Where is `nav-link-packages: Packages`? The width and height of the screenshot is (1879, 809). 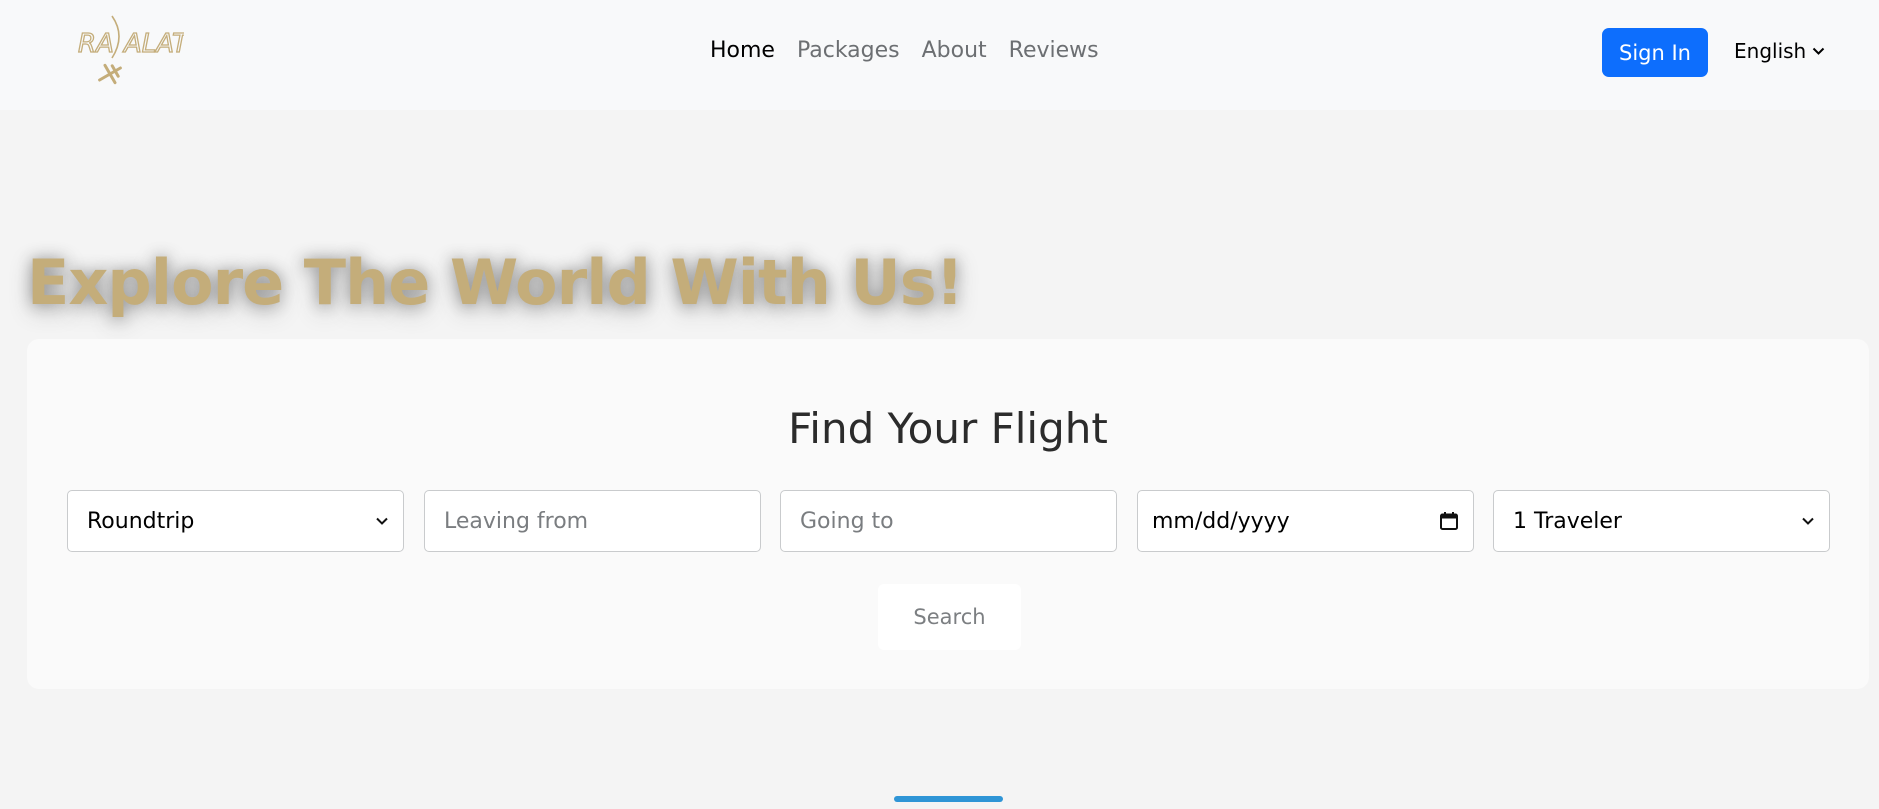 nav-link-packages: Packages is located at coordinates (848, 51).